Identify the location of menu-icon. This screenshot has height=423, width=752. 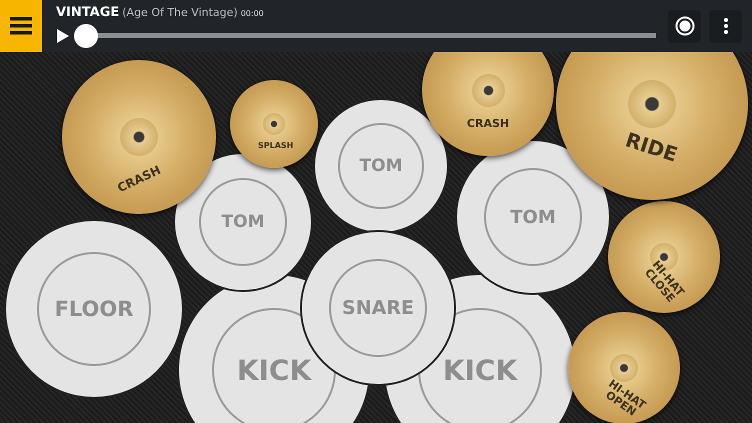
(21, 26).